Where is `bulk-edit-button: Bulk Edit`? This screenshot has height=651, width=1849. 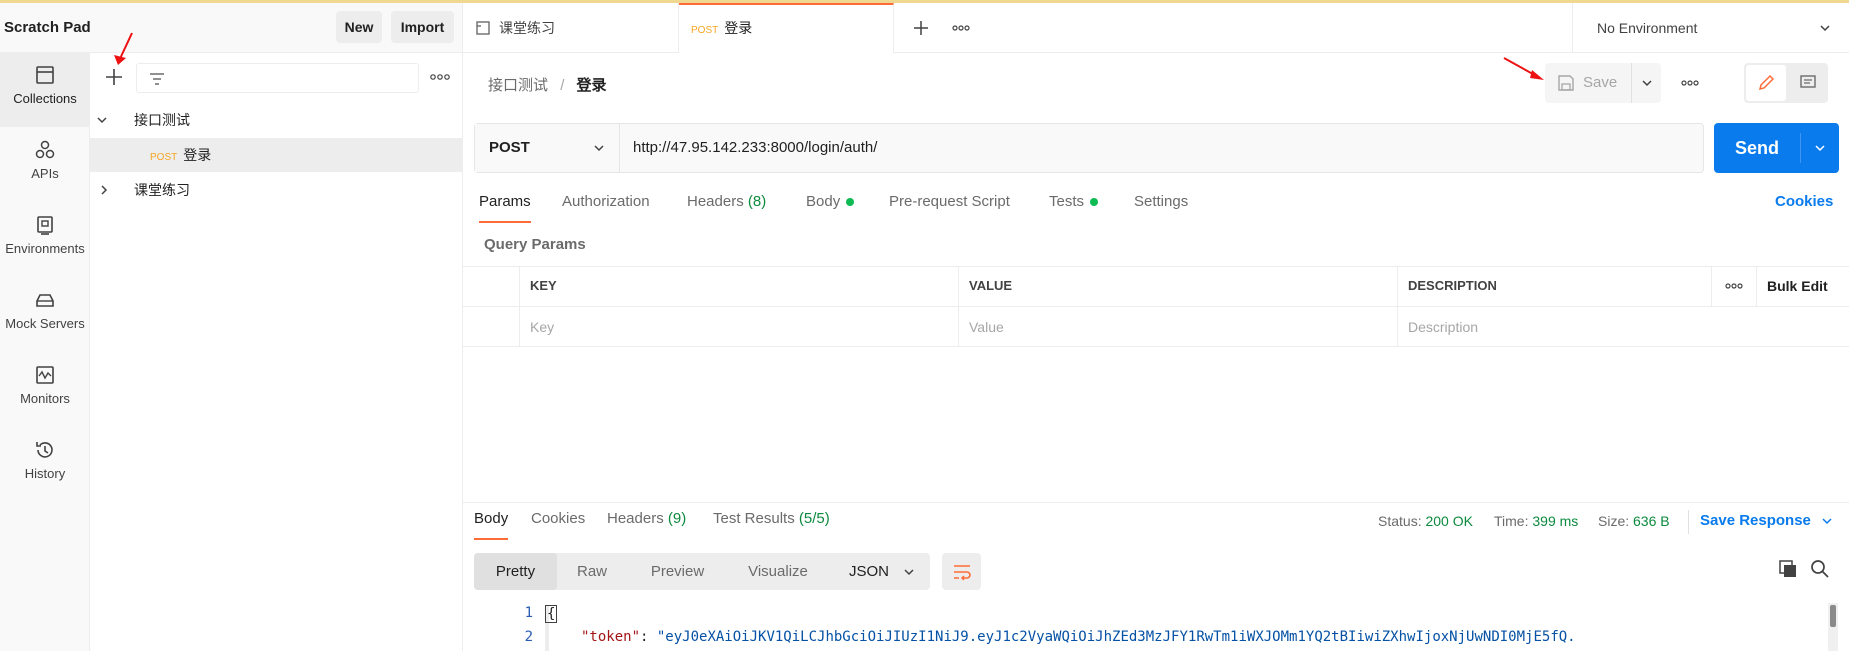
bulk-edit-button: Bulk Edit is located at coordinates (1803, 286).